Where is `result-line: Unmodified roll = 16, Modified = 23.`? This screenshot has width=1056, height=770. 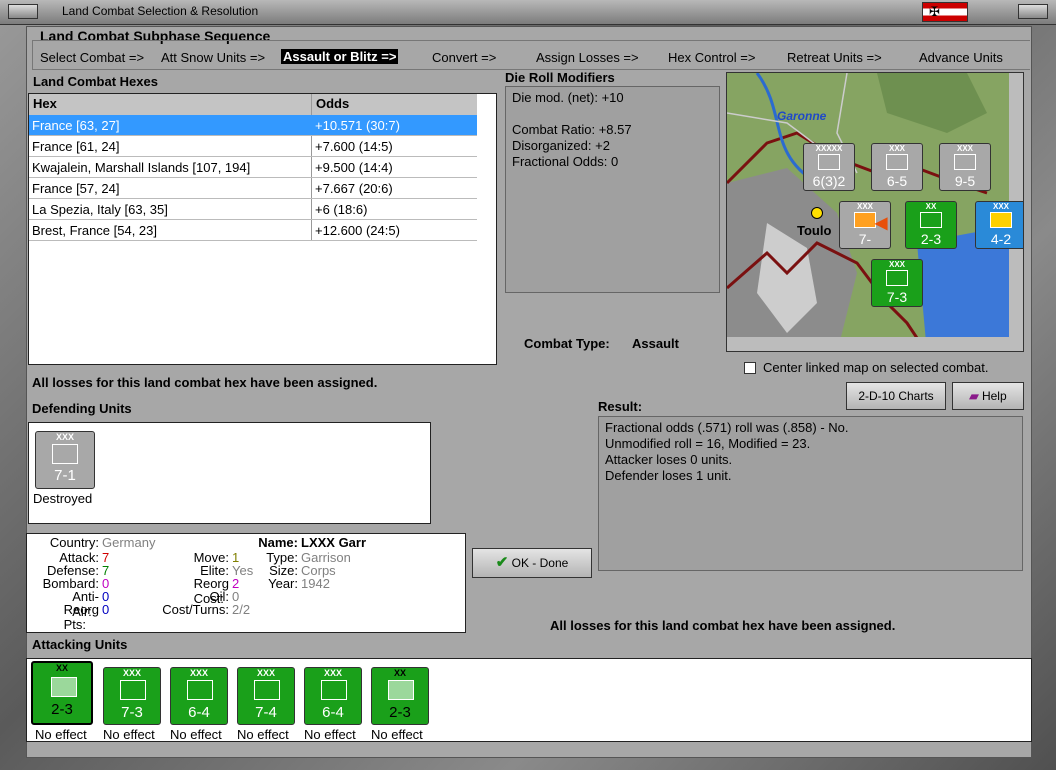
result-line: Unmodified roll = 16, Modified = 23. is located at coordinates (708, 443).